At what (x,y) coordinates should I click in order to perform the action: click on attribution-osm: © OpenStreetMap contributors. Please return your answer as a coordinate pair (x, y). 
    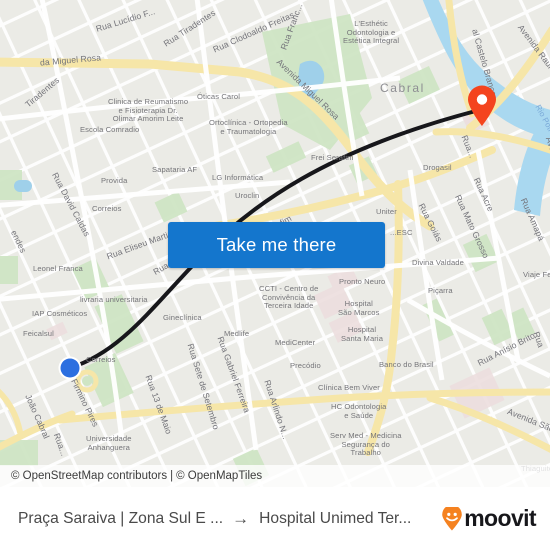
    Looking at the image, I should click on (89, 476).